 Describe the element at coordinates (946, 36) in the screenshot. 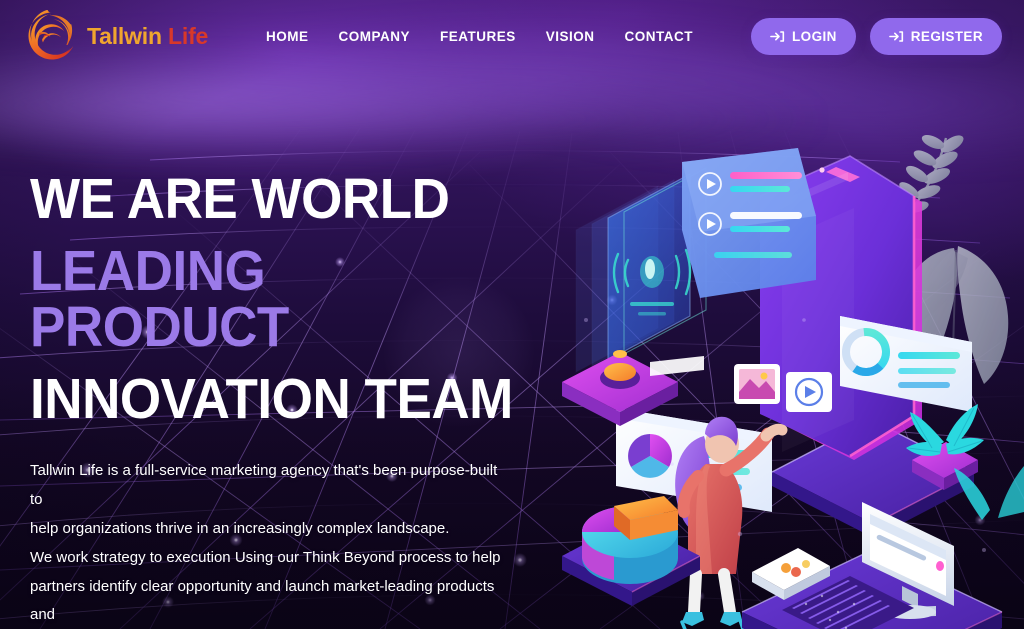

I see `register-button-label: REGISTER` at that location.